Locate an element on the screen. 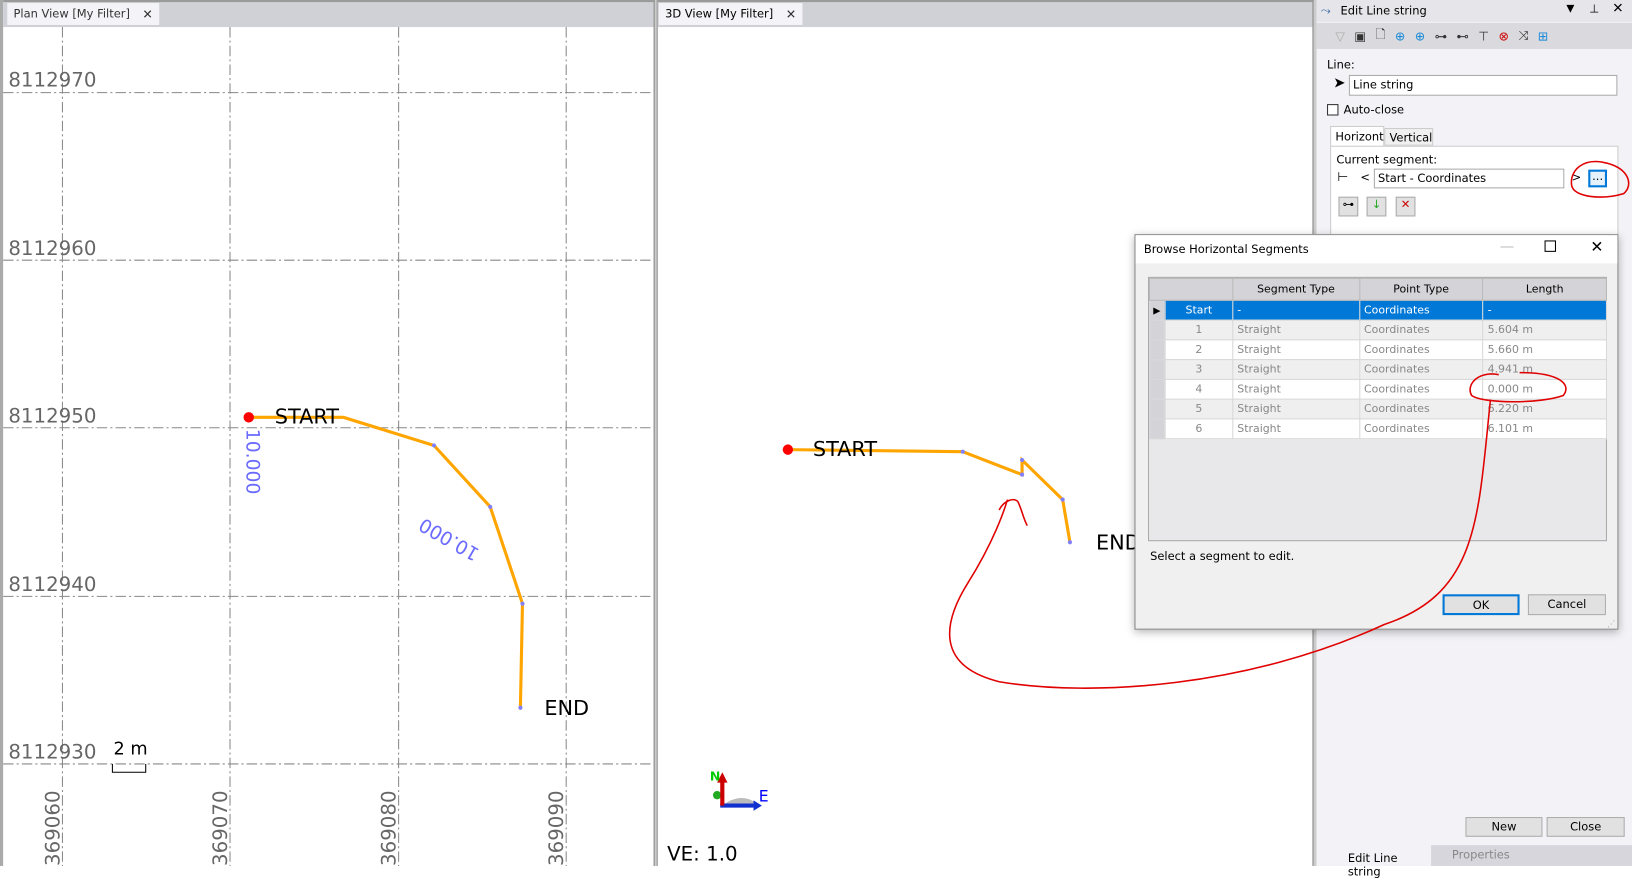 Image resolution: width=1632 pixels, height=878 pixels. table-row: 5 Straight Coordinates 6.220 m is located at coordinates (1378, 409).